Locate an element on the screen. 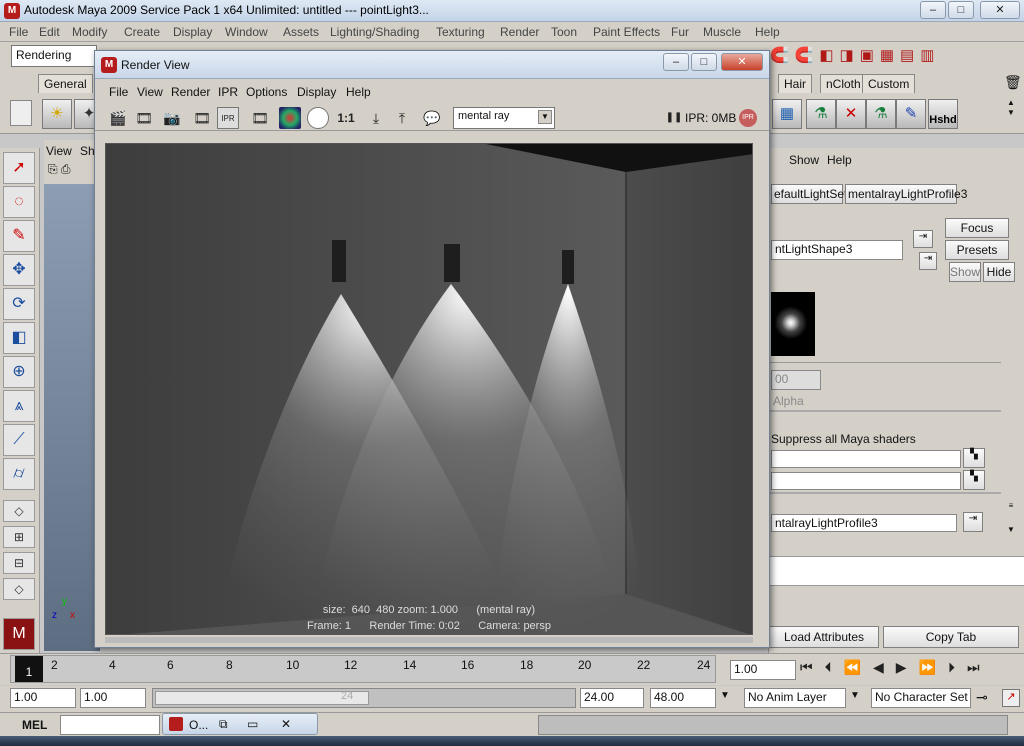  range-slider: 24 is located at coordinates (364, 698).